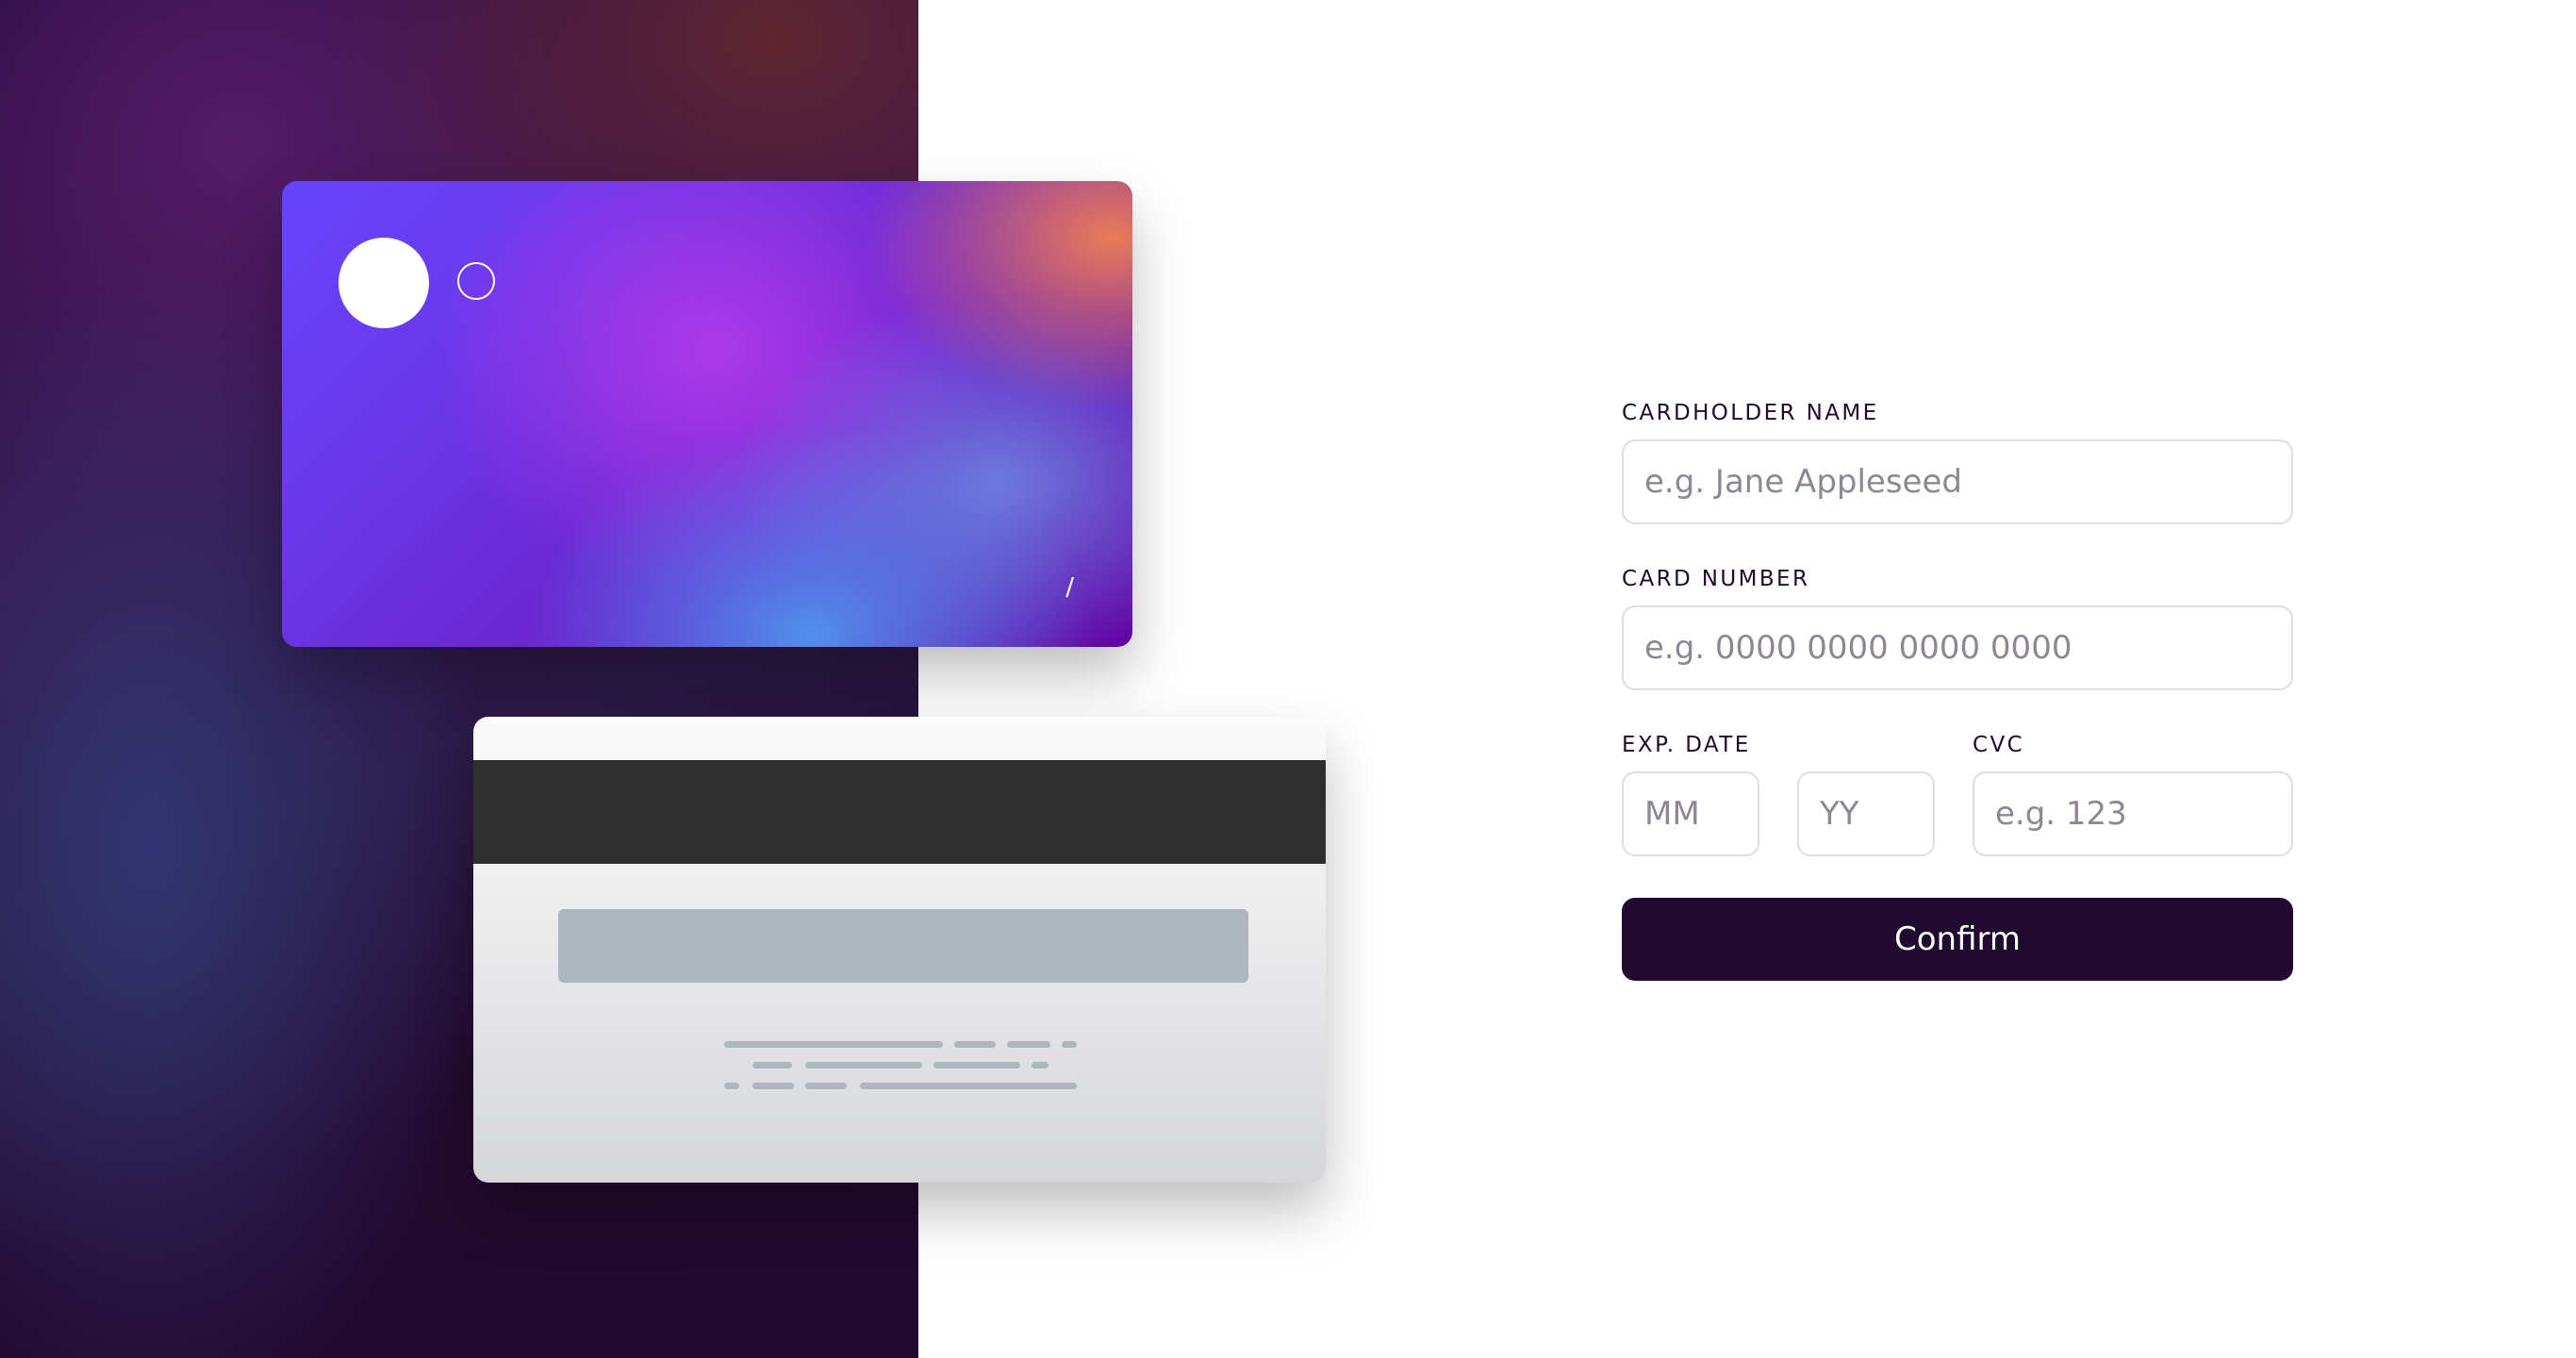  Describe the element at coordinates (1957, 481) in the screenshot. I see `cardholder-name-input` at that location.